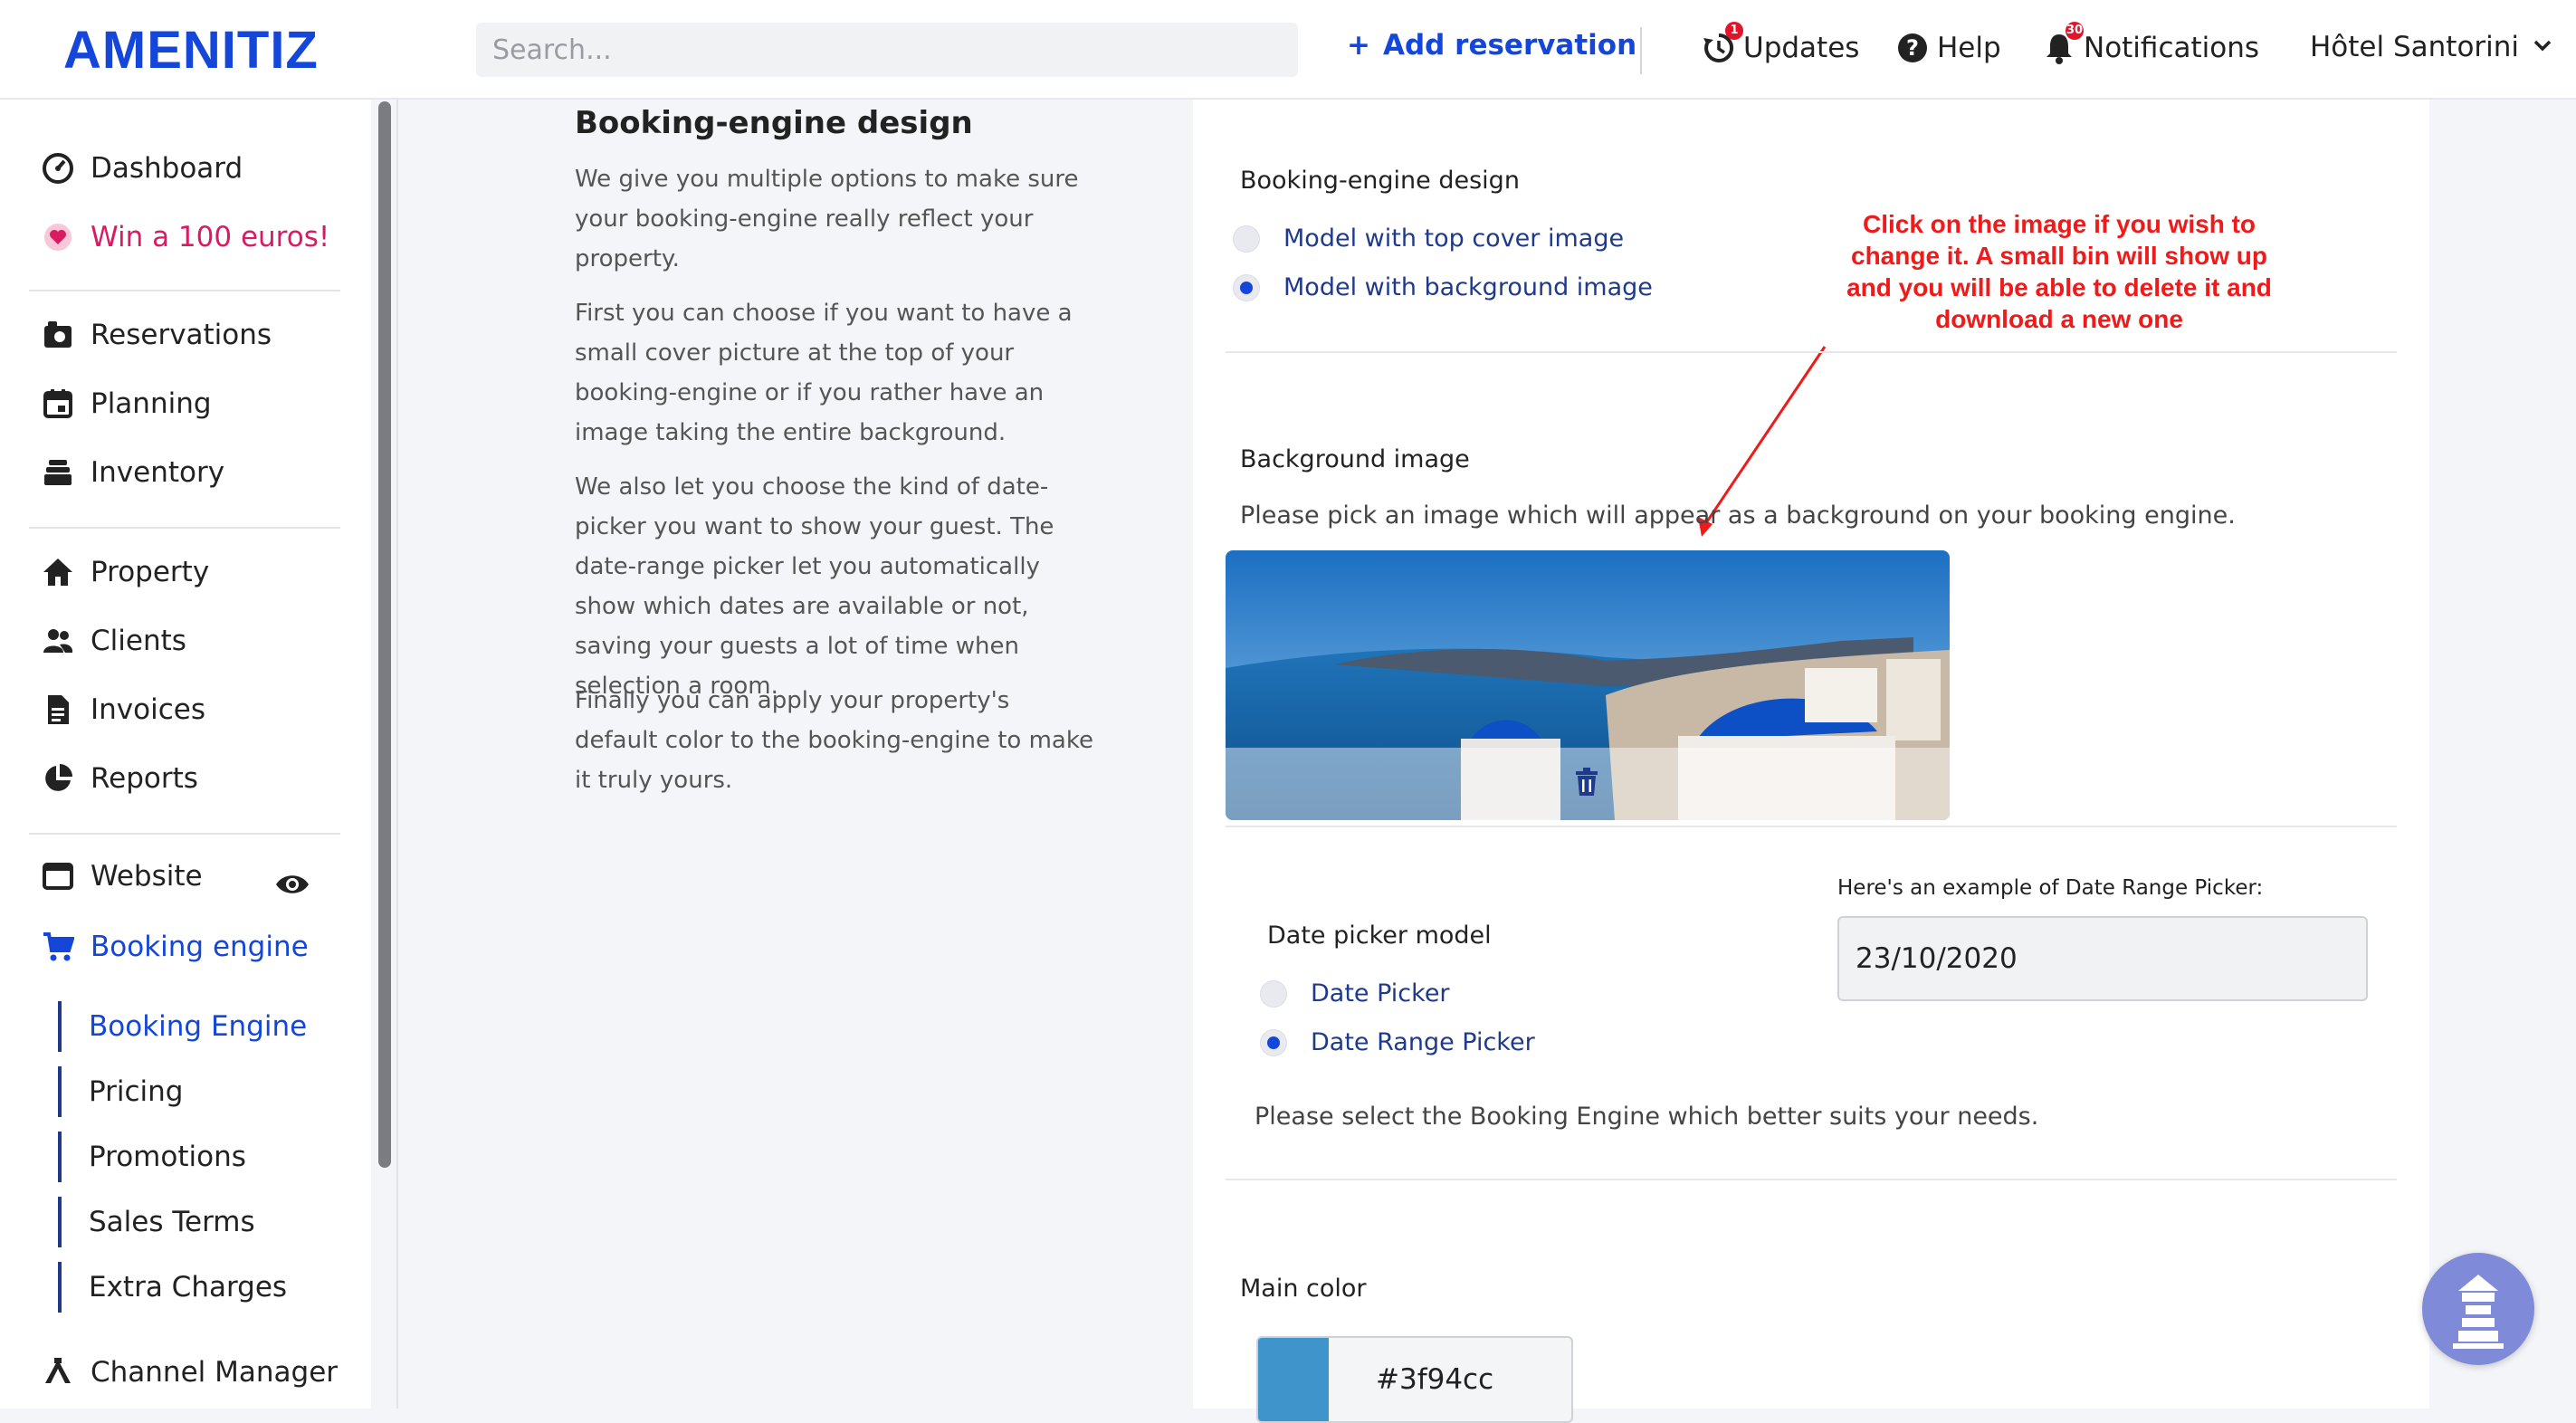 The width and height of the screenshot is (2576, 1423). Describe the element at coordinates (58, 1372) in the screenshot. I see `channel-manager-icon` at that location.